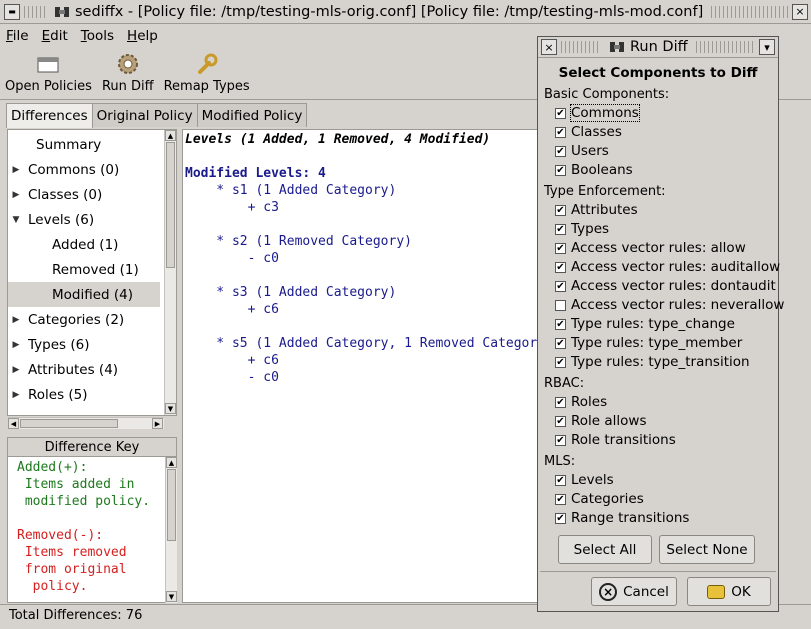  Describe the element at coordinates (49, 115) in the screenshot. I see `tab-differences: Differences` at that location.